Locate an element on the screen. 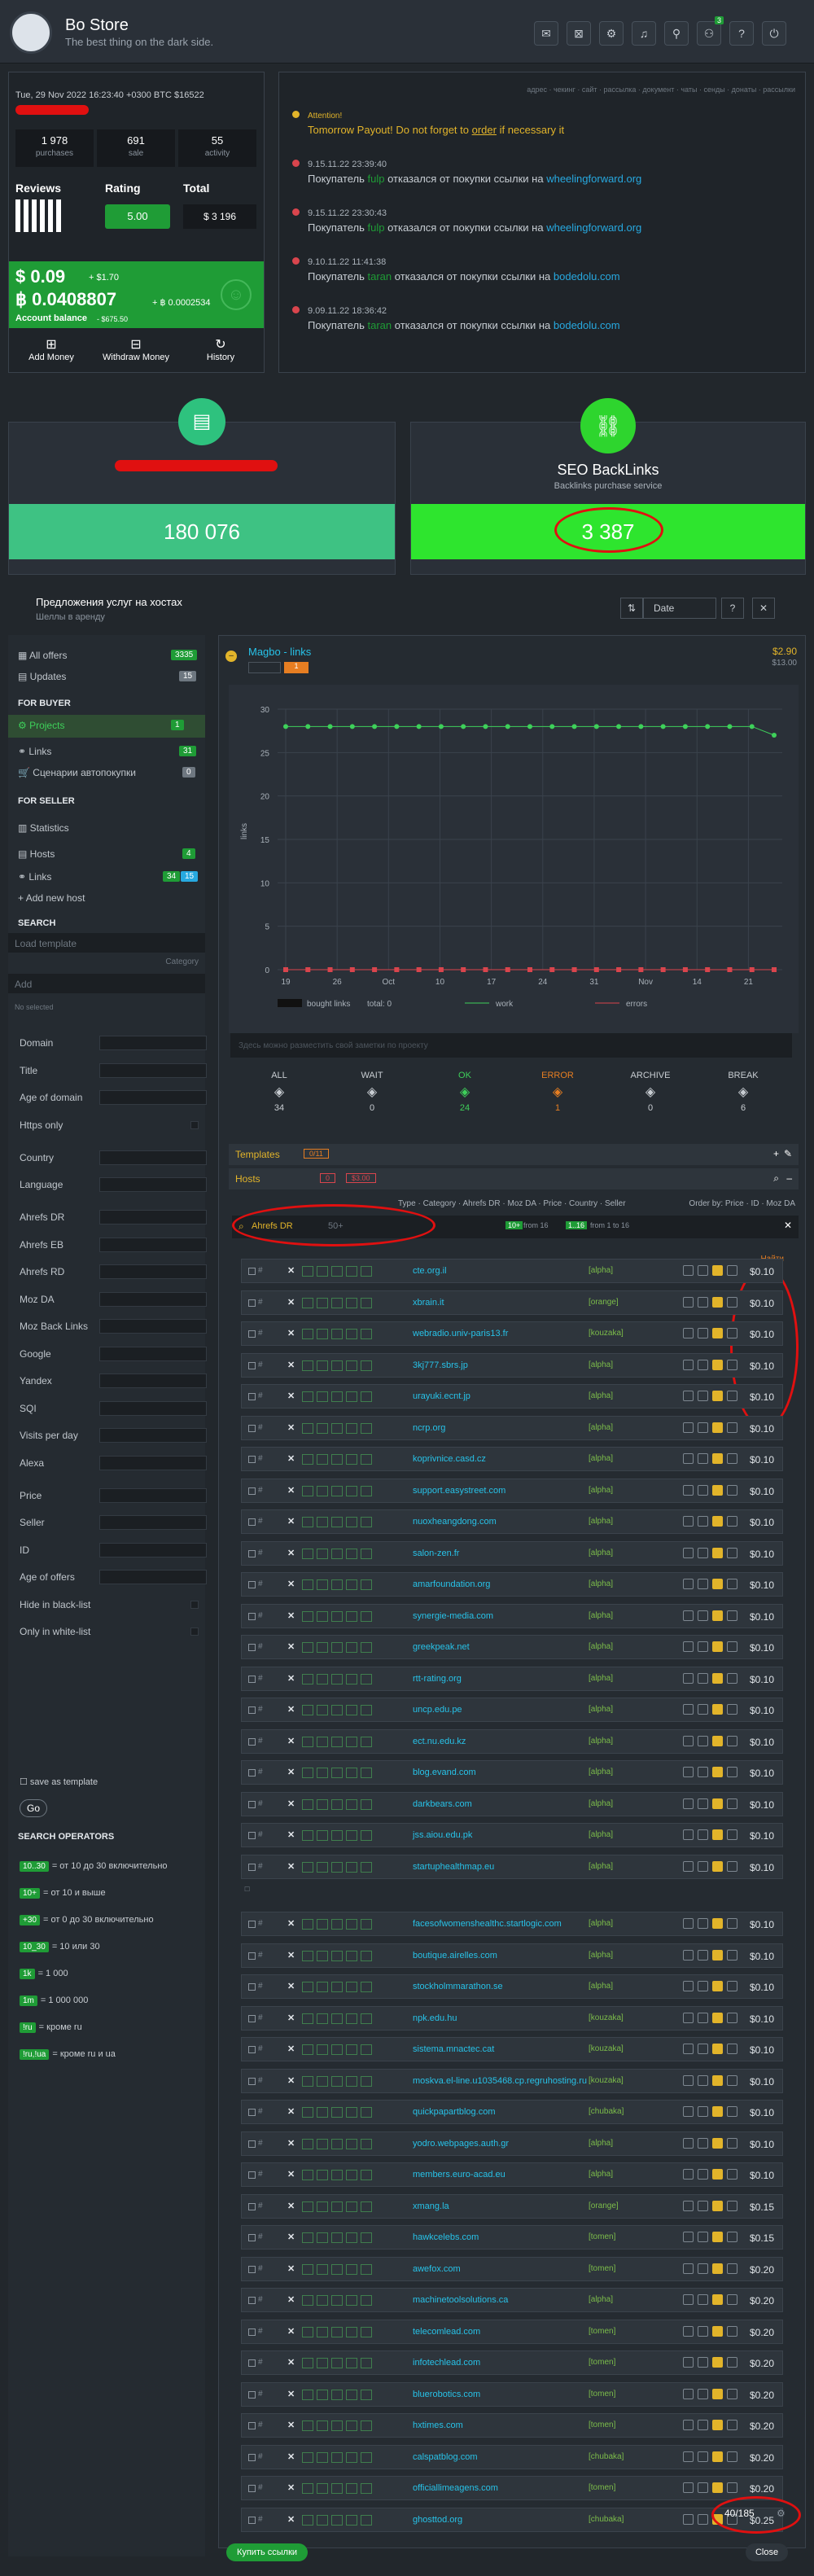 This screenshot has width=814, height=2576. question-icon: ? is located at coordinates (741, 33).